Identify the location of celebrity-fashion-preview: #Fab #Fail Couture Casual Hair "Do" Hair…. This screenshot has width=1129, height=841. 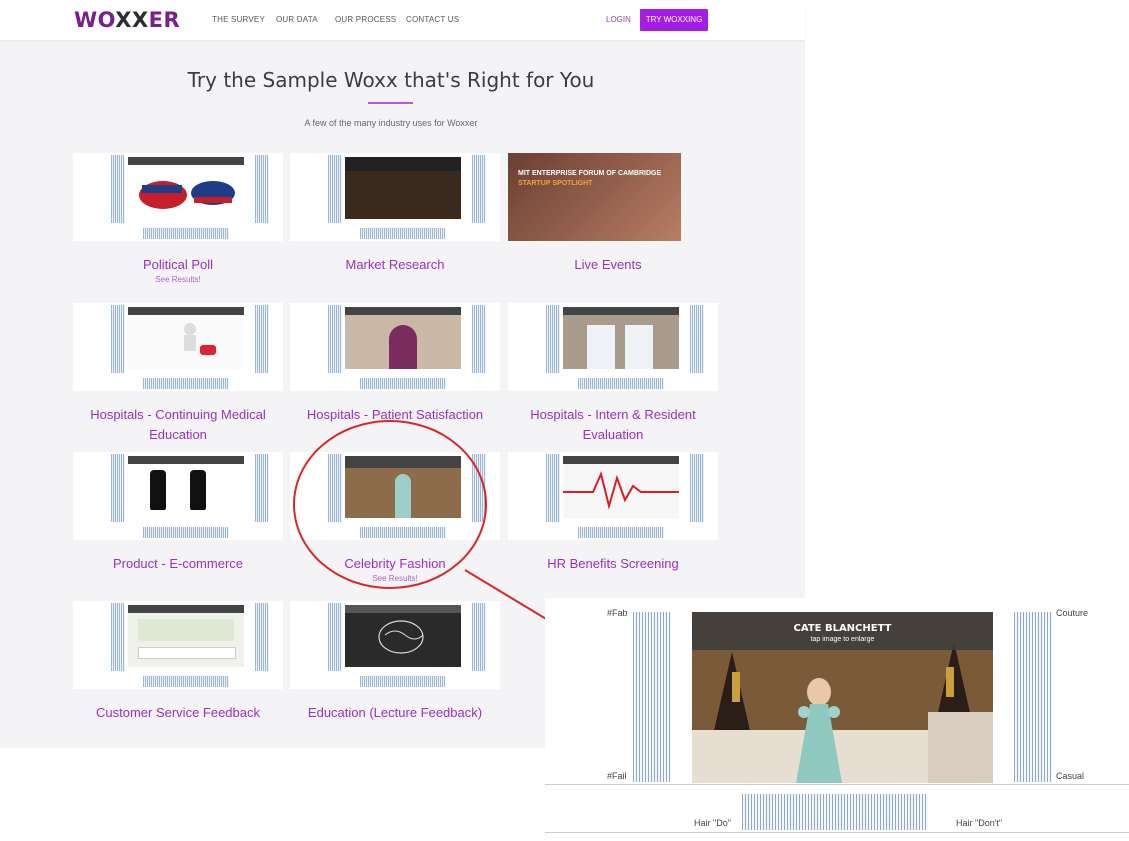
(837, 719).